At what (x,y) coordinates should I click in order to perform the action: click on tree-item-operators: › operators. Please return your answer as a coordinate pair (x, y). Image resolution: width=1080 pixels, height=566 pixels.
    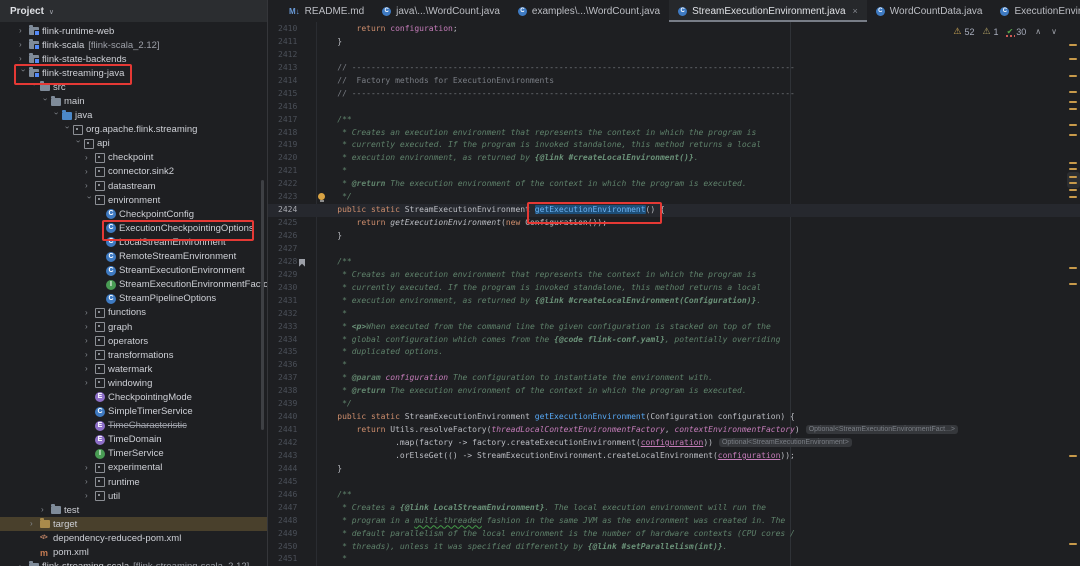
    Looking at the image, I should click on (133, 341).